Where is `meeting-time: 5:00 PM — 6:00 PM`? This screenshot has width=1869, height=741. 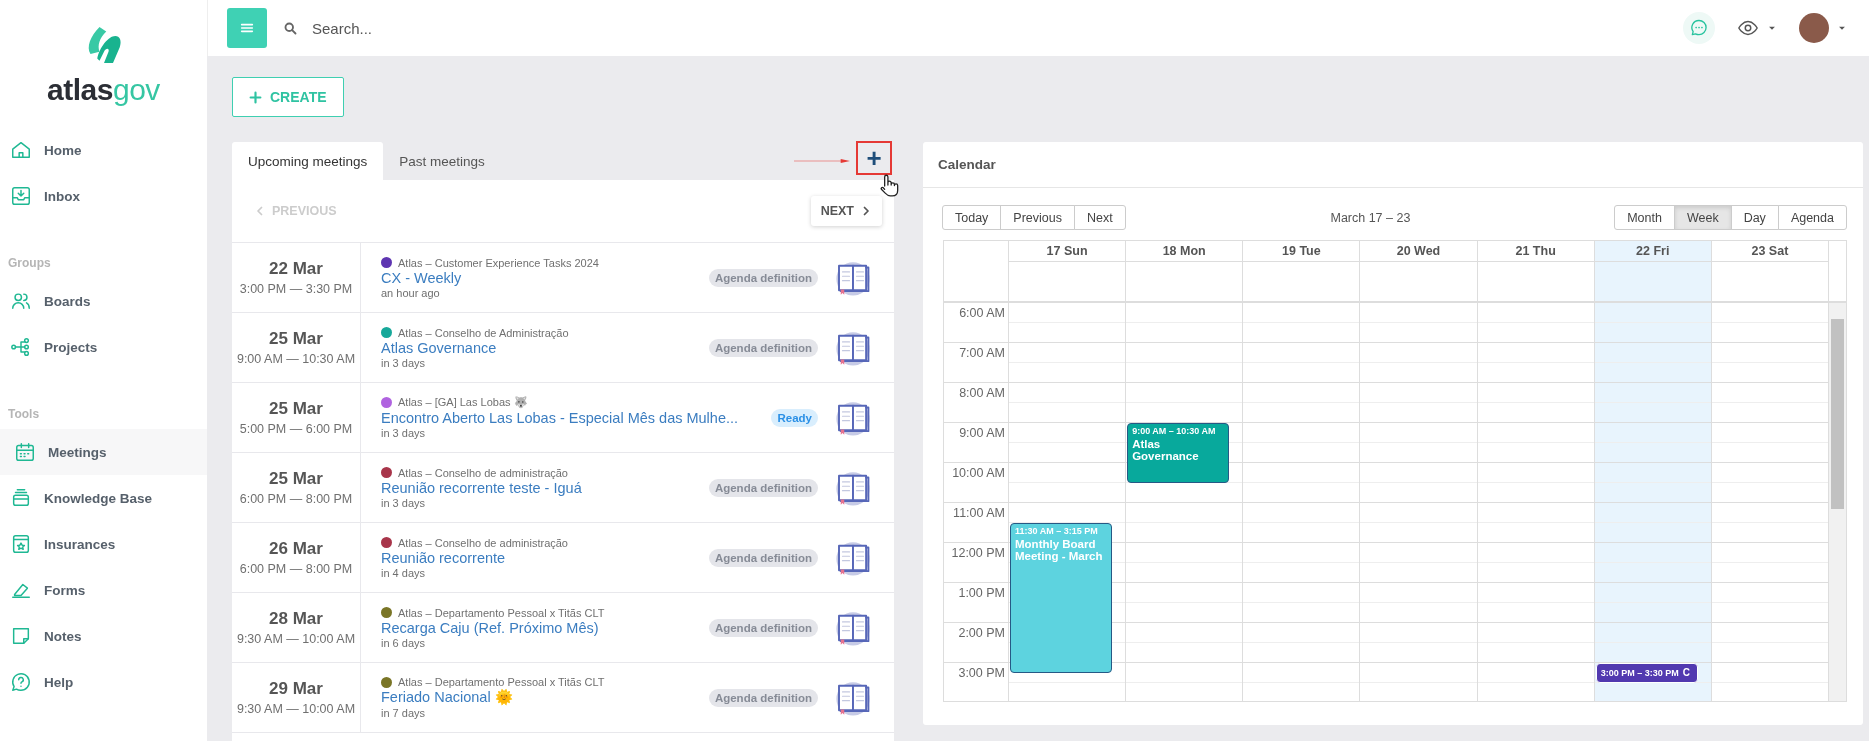 meeting-time: 5:00 PM — 6:00 PM is located at coordinates (296, 429).